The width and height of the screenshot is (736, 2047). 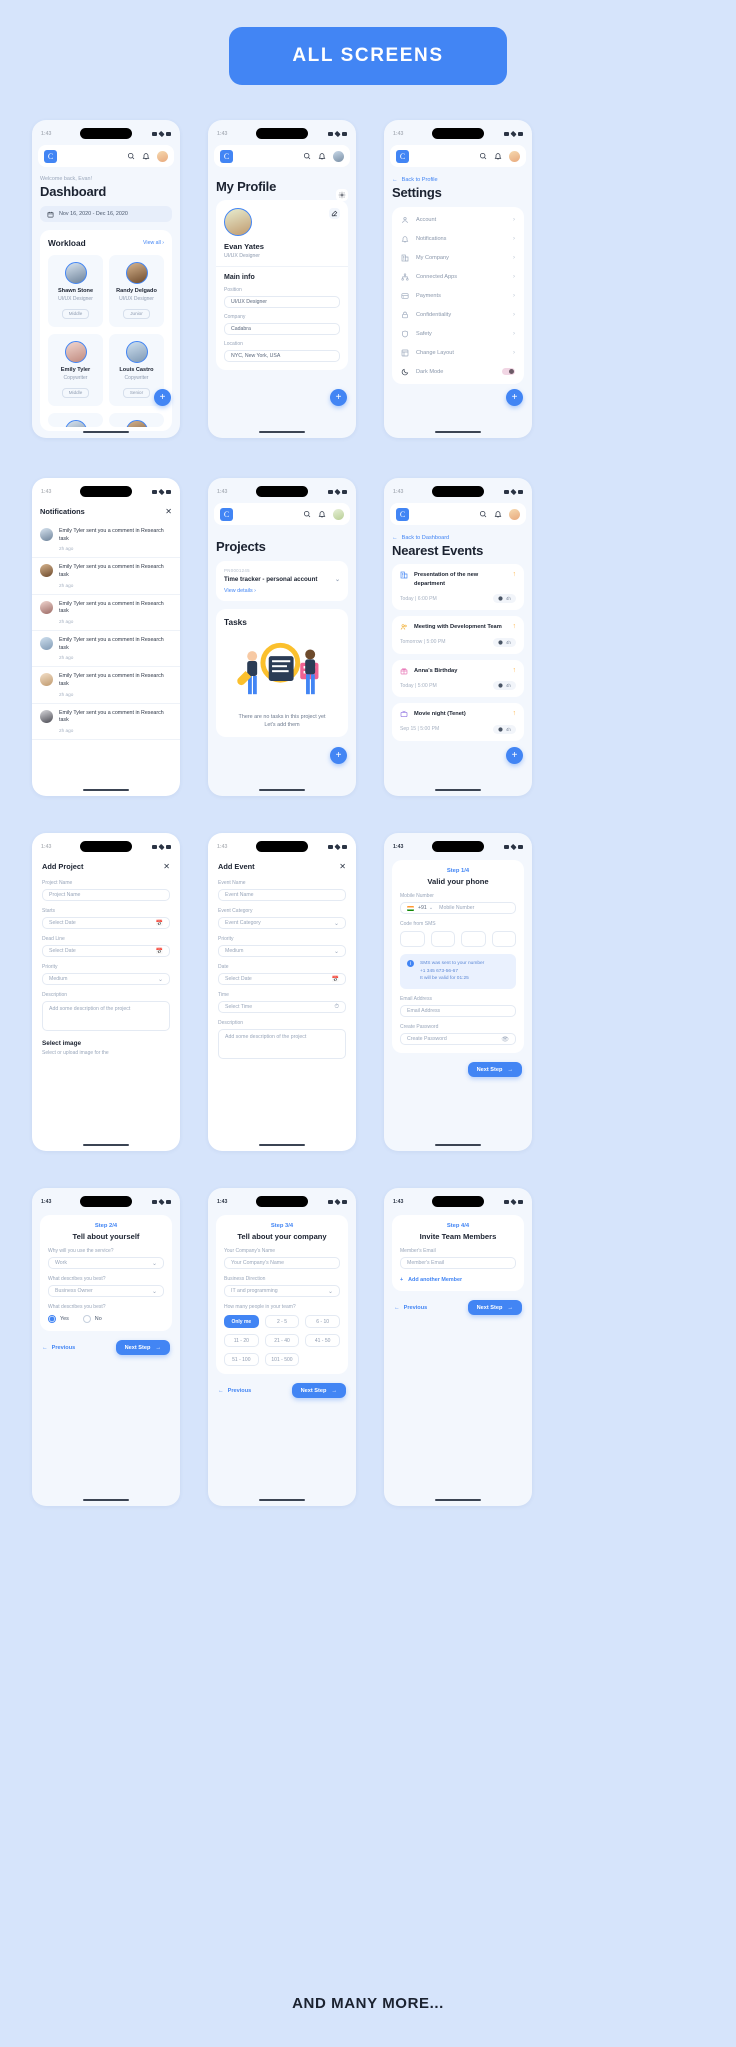 I want to click on member-card: Emily Tyler Copywriter Middle, so click(x=75, y=370).